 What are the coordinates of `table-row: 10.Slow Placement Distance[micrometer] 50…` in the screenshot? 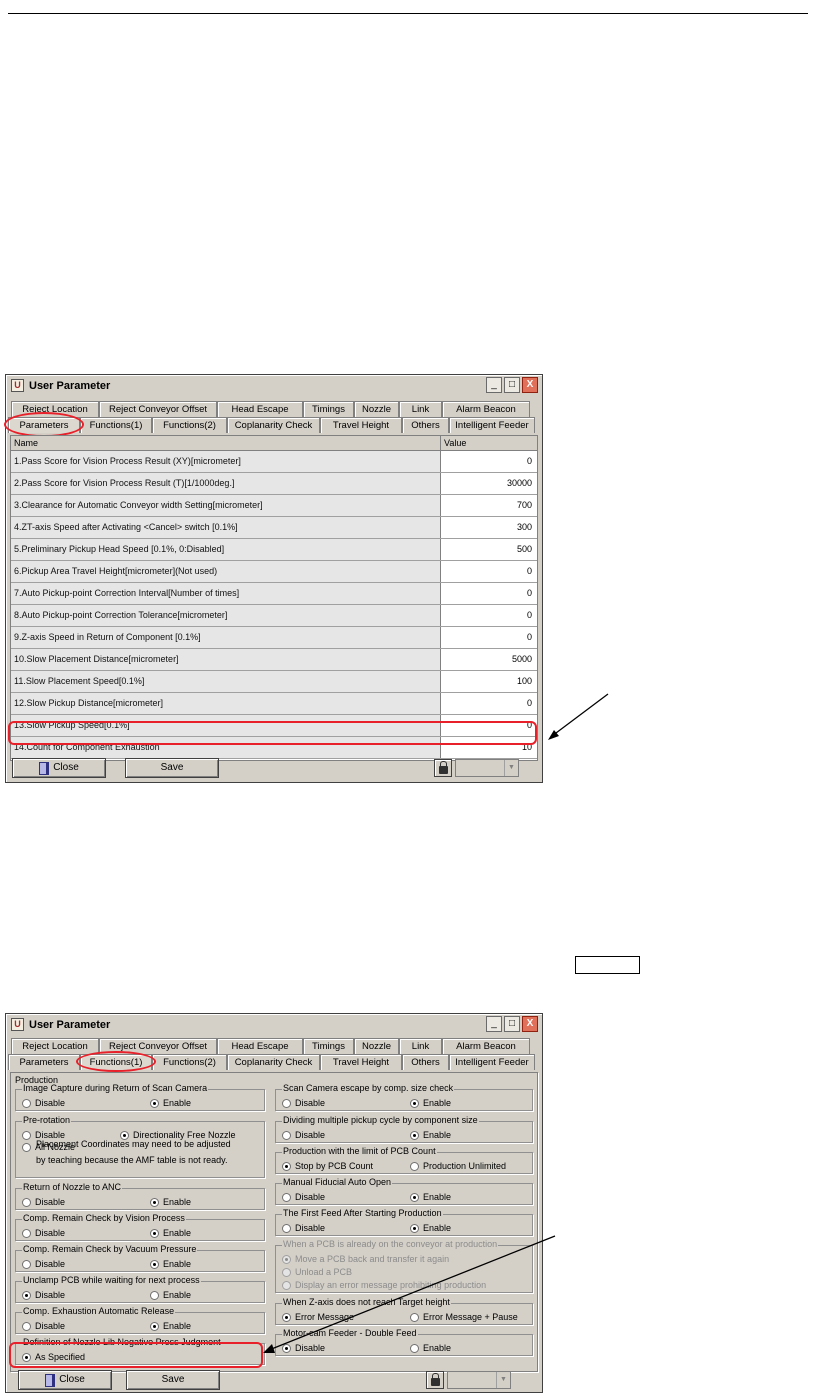 It's located at (274, 660).